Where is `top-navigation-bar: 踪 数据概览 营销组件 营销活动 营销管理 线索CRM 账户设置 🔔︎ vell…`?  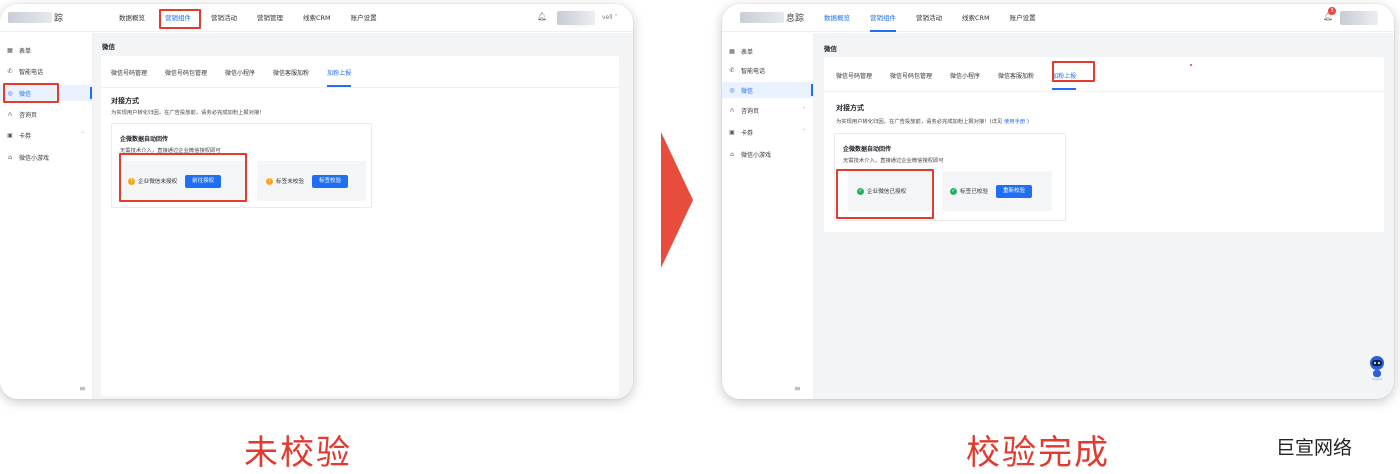 top-navigation-bar: 踪 数据概览 营销组件 营销活动 营销管理 线索CRM 账户设置 🔔︎ vell… is located at coordinates (316, 18).